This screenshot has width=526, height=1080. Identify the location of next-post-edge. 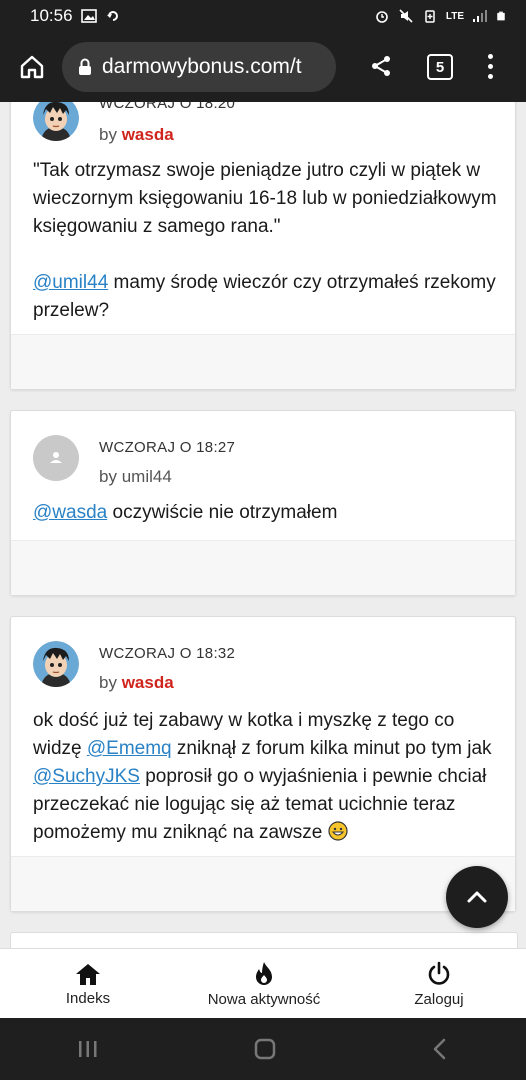
(264, 940).